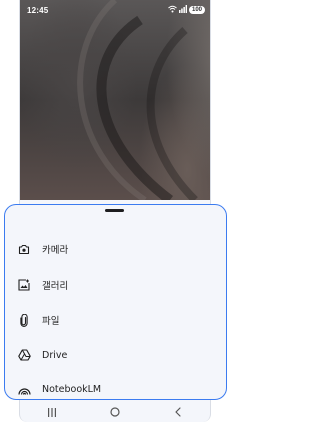 Image resolution: width=320 pixels, height=422 pixels. I want to click on home-icon, so click(115, 411).